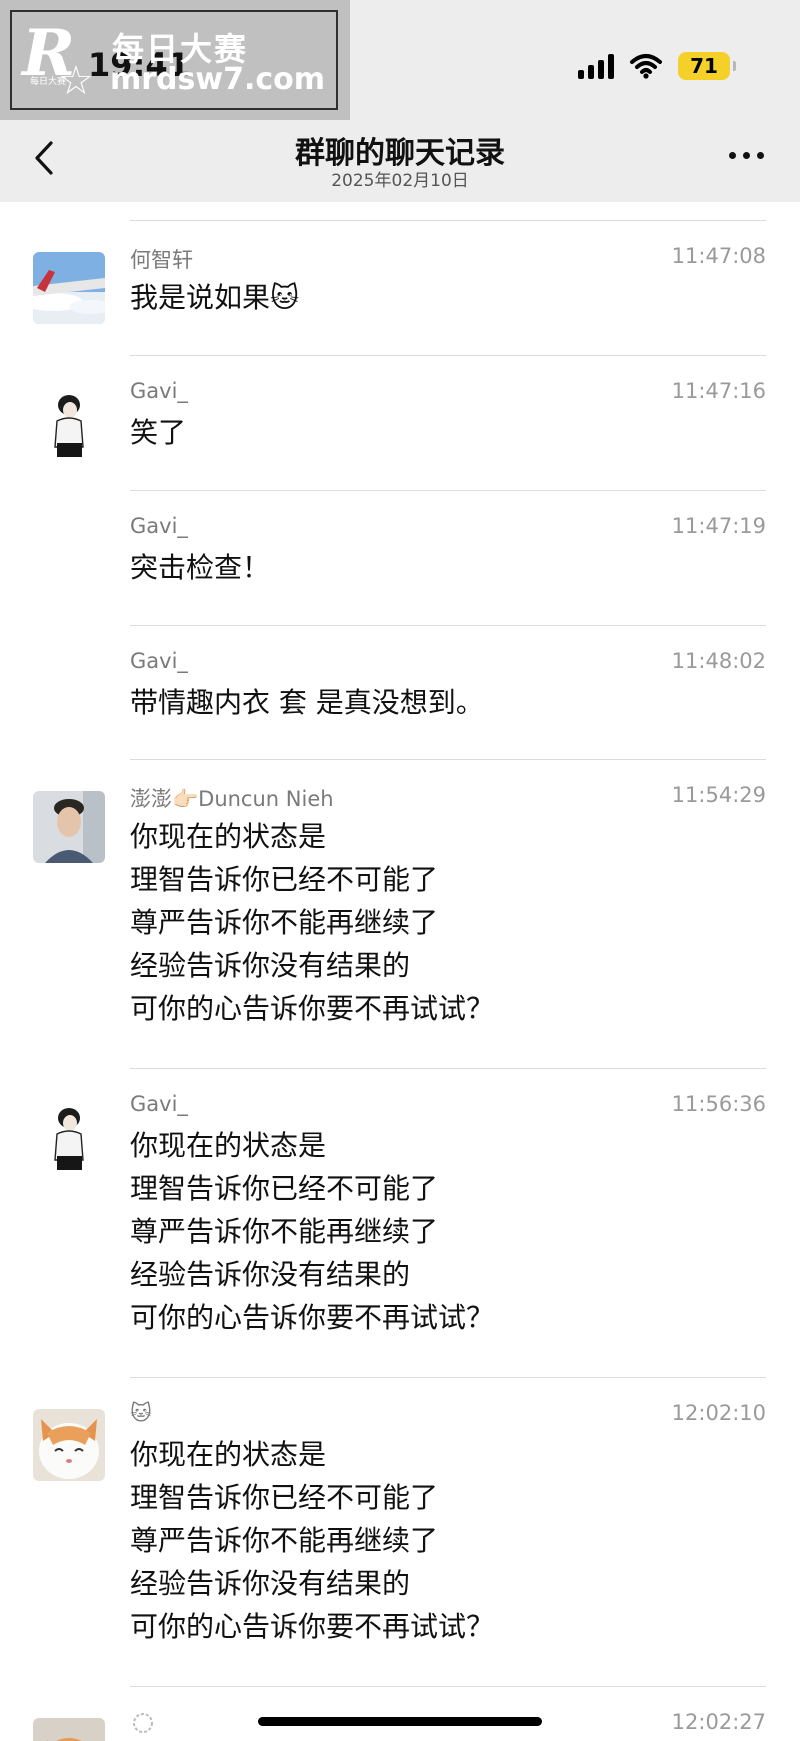  I want to click on message-text: 笑了, so click(440, 432).